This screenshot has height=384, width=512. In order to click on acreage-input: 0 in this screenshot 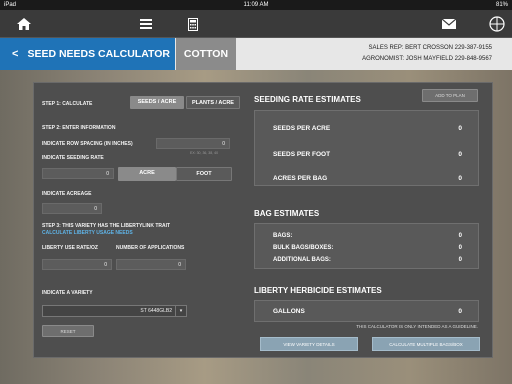, I will do `click(72, 208)`.